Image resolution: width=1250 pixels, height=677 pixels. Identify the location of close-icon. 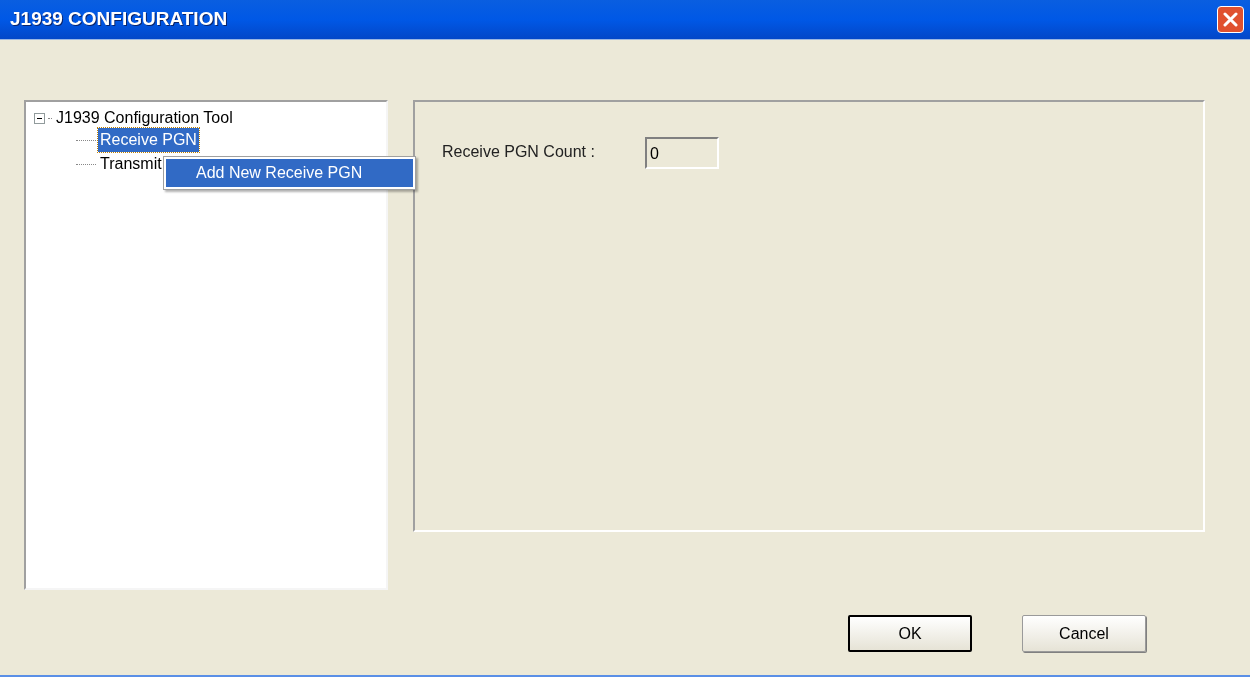
(1230, 19).